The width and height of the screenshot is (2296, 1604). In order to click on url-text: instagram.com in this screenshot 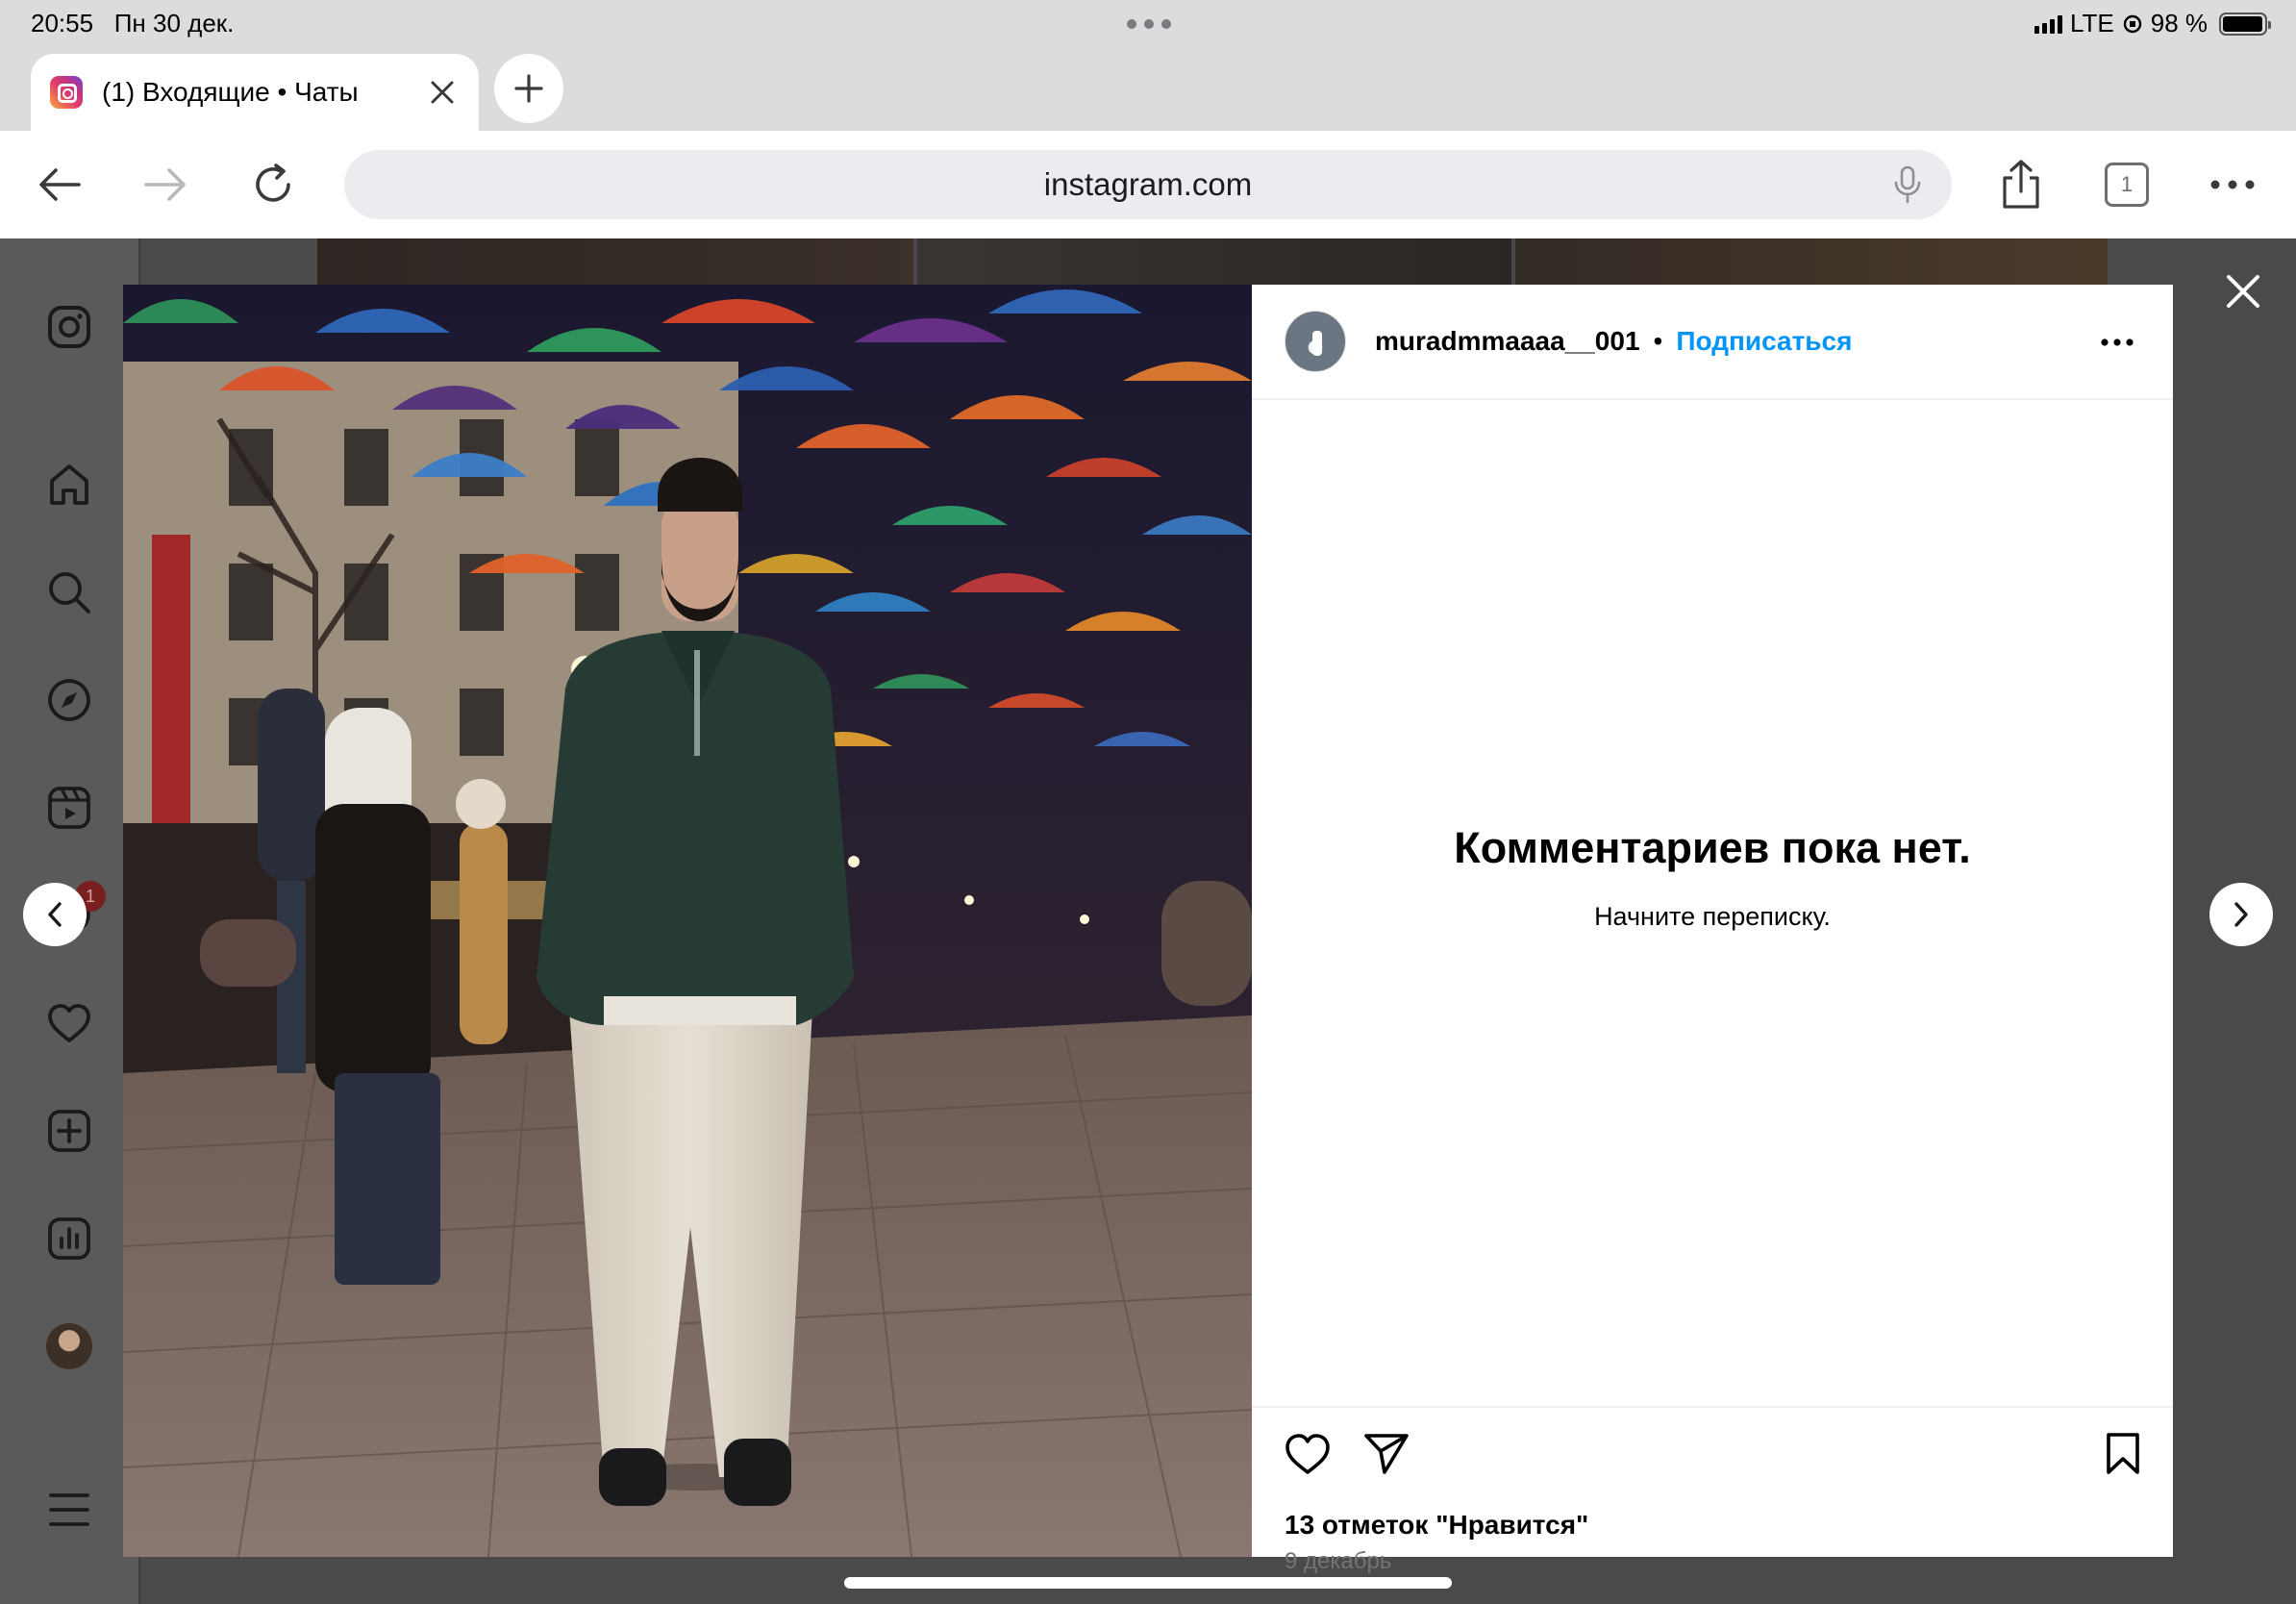, I will do `click(1148, 184)`.